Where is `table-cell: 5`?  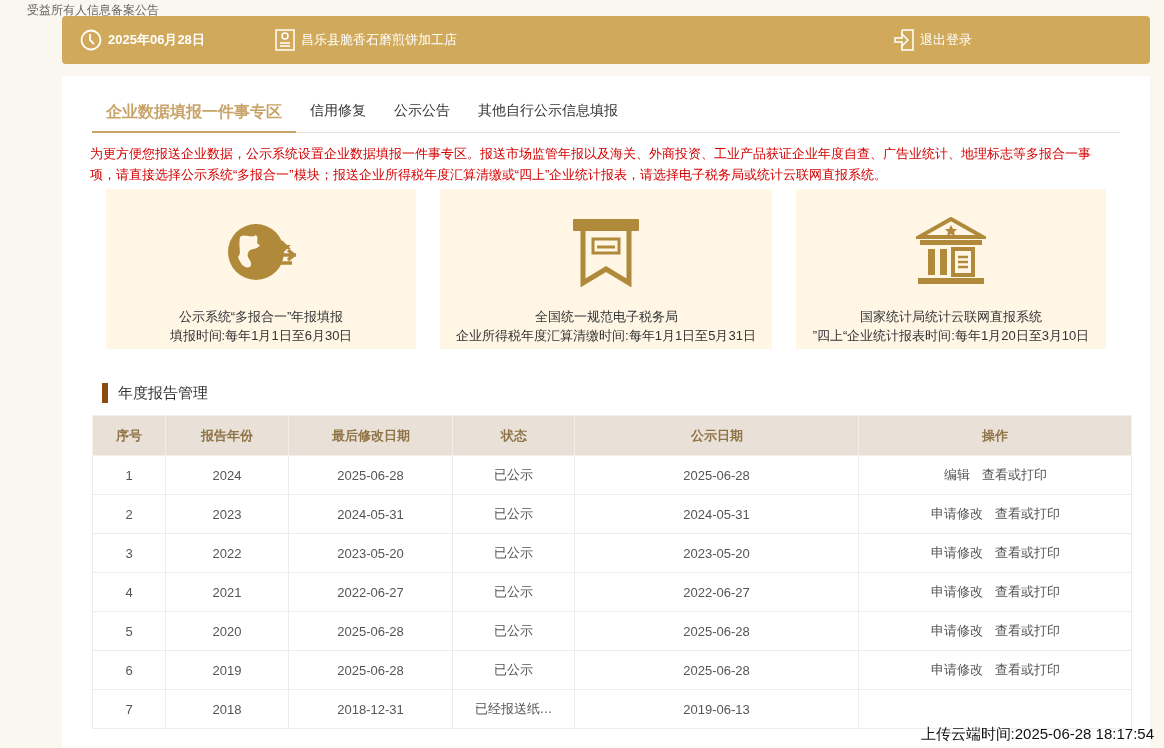
table-cell: 5 is located at coordinates (129, 631).